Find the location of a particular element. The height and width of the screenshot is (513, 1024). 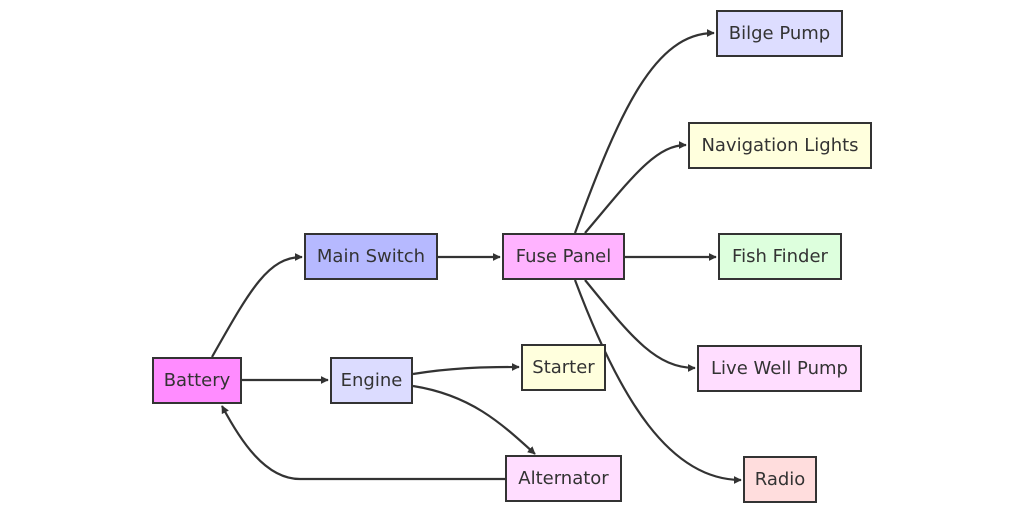

node-label: Fuse Panel is located at coordinates (563, 256).